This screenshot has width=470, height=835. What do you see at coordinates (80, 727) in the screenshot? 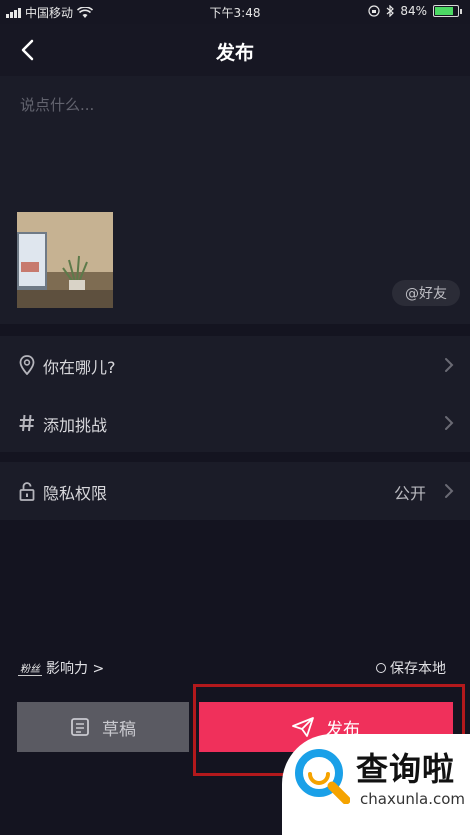
I see `draft-icon` at bounding box center [80, 727].